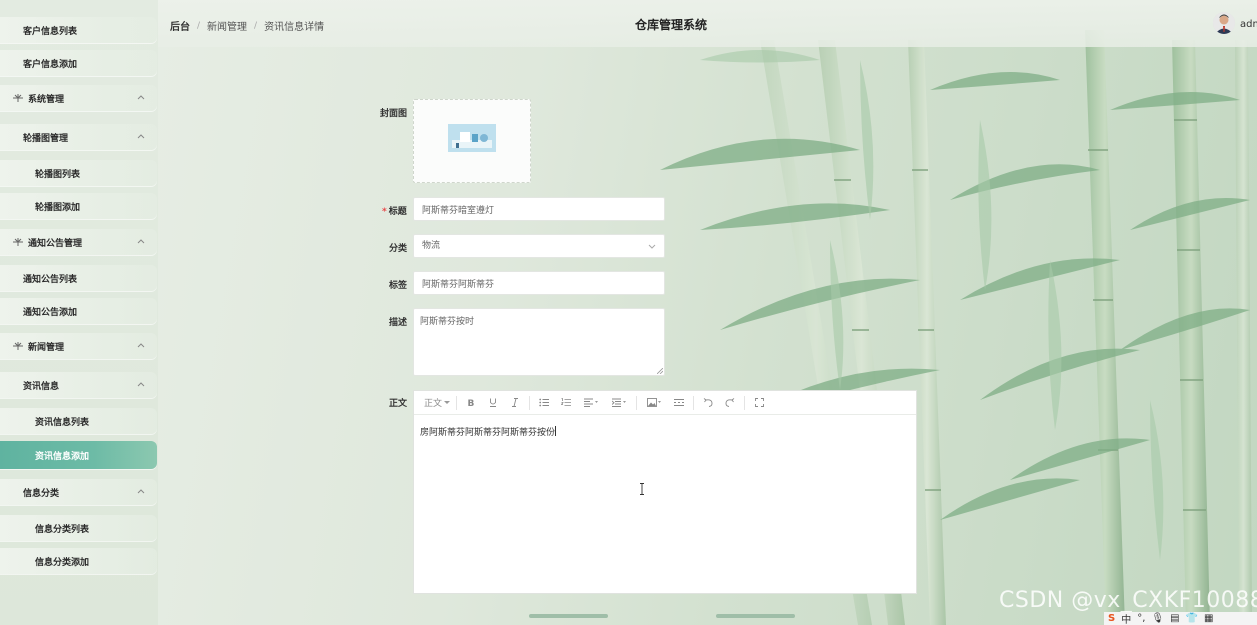 The image size is (1257, 625). I want to click on punctuation-icon: °,, so click(1141, 618).